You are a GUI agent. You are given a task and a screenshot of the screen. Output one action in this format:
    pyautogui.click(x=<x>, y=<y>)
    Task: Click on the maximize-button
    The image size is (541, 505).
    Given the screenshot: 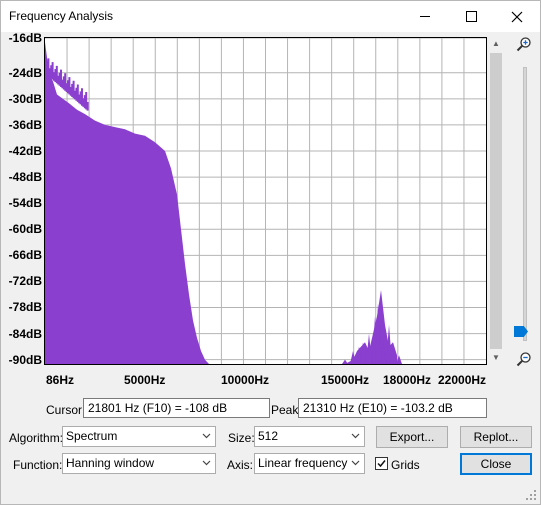 What is the action you would take?
    pyautogui.click(x=471, y=16)
    